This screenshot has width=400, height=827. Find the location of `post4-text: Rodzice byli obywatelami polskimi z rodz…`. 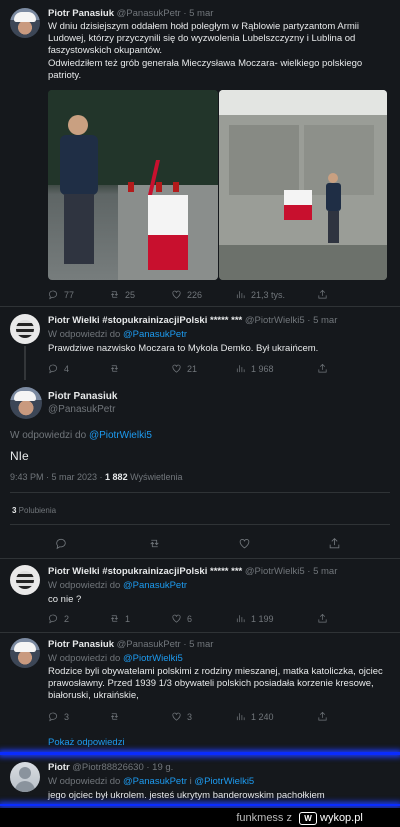

post4-text: Rodzice byli obywatelami polskimi z rodz… is located at coordinates (215, 684).